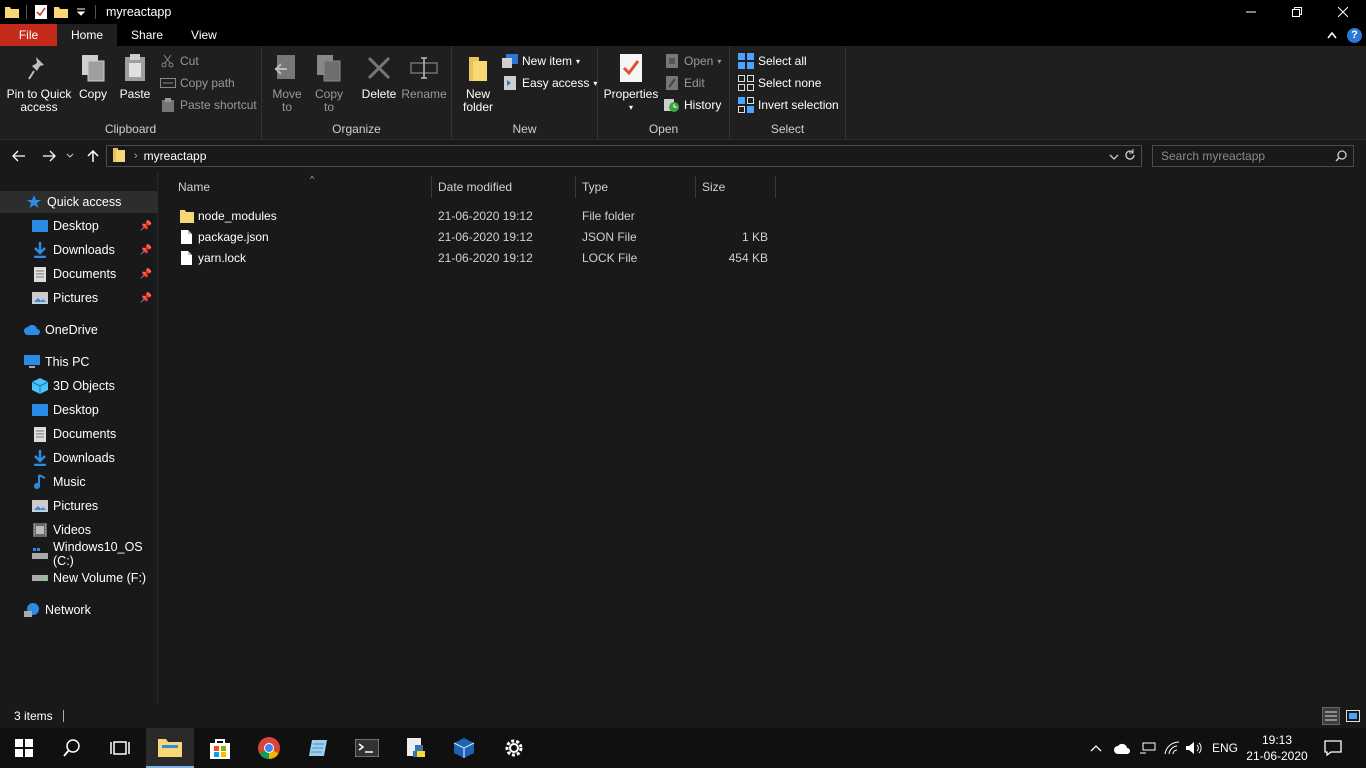 Image resolution: width=1366 pixels, height=768 pixels. What do you see at coordinates (220, 748) in the screenshot?
I see `taskbar-store` at bounding box center [220, 748].